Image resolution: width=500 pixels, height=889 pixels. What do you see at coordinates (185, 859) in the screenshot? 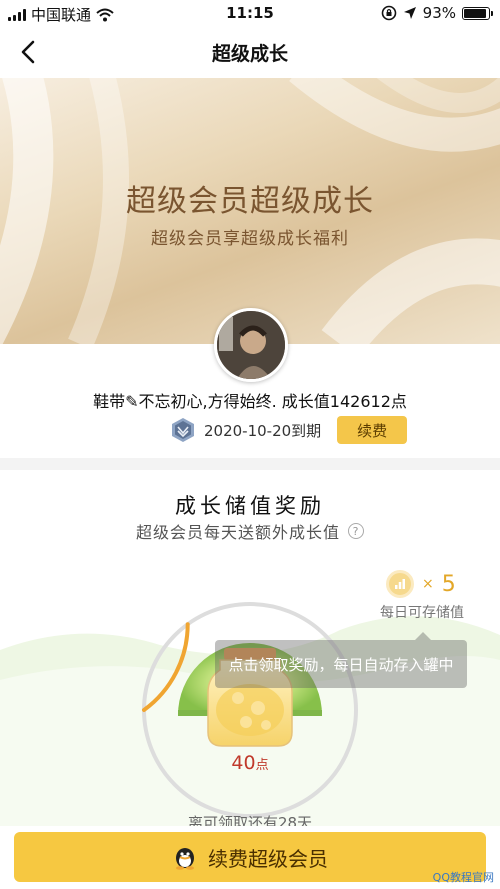
I see `qq-penguin-icon` at bounding box center [185, 859].